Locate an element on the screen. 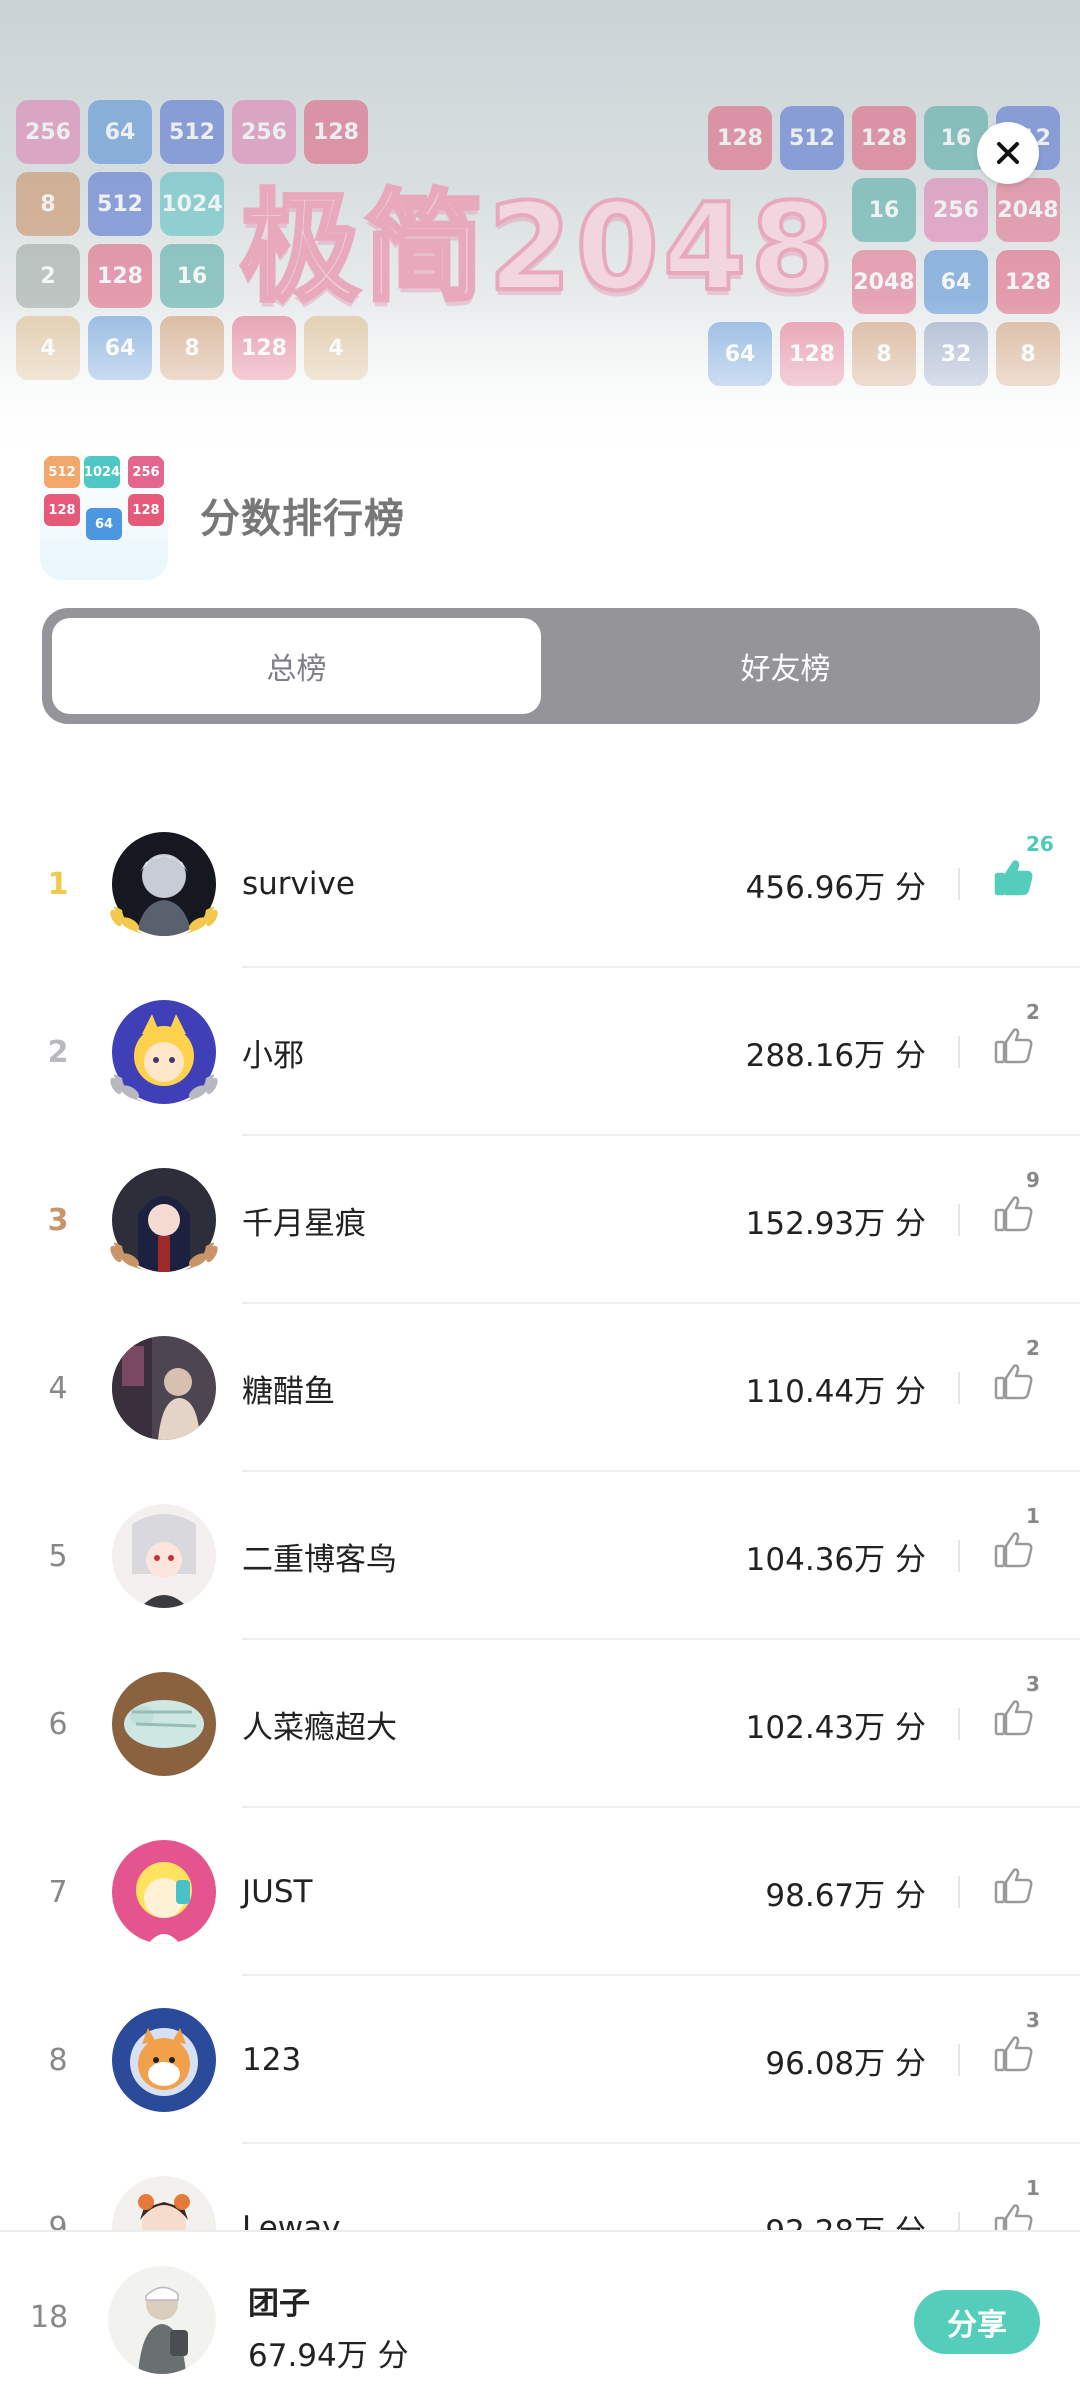 The image size is (1080, 2400). tab-friends: 好友榜 is located at coordinates (785, 666).